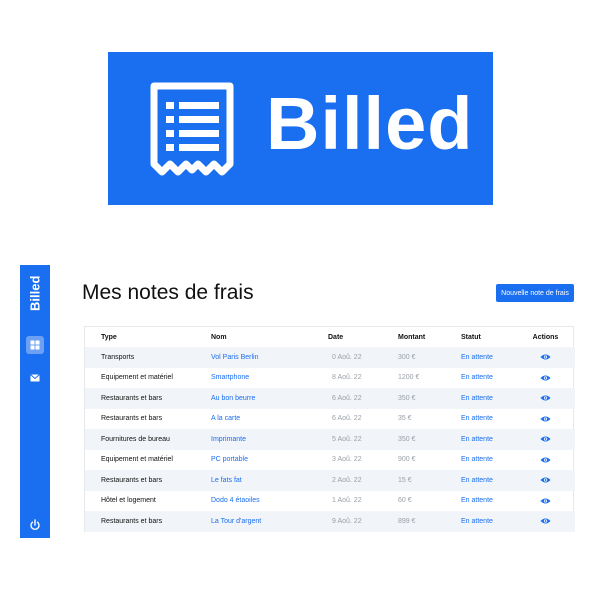 This screenshot has width=600, height=600. I want to click on bill-name: Smartphone, so click(230, 378).